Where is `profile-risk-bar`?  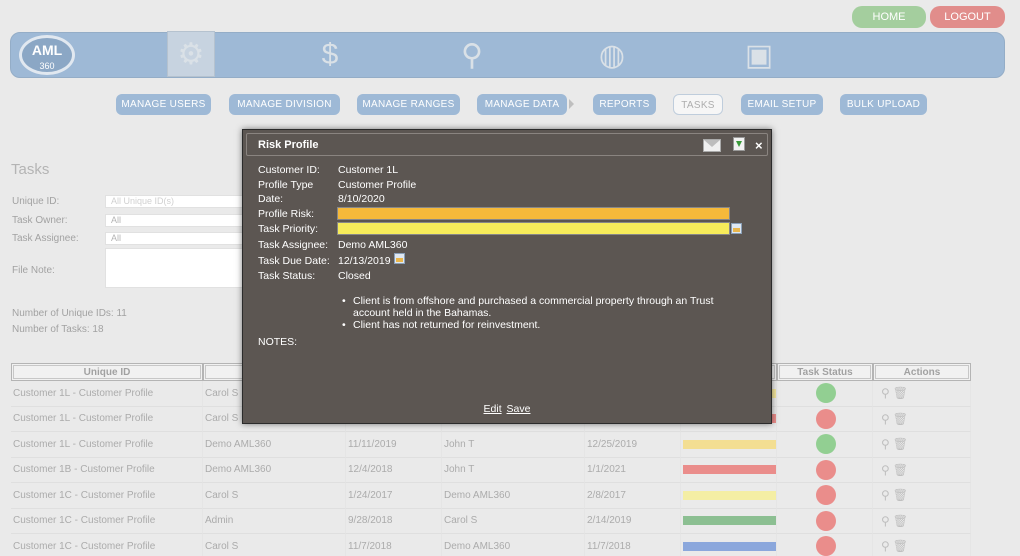
profile-risk-bar is located at coordinates (533, 213).